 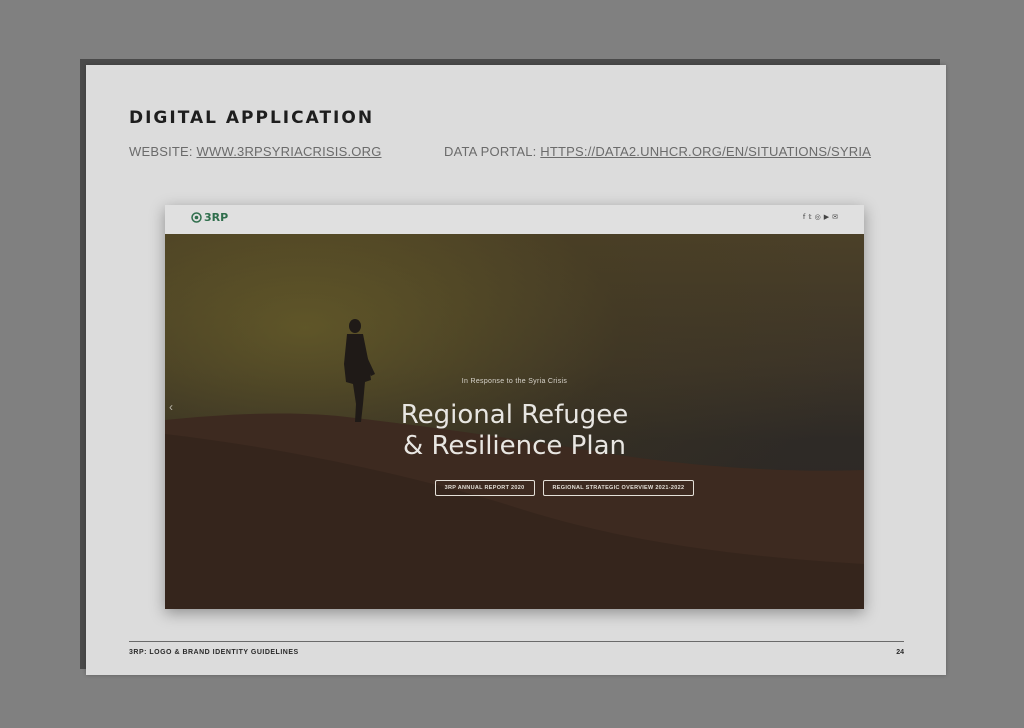 What do you see at coordinates (514, 446) in the screenshot?
I see `hero-title-line2: & Resilience Plan` at bounding box center [514, 446].